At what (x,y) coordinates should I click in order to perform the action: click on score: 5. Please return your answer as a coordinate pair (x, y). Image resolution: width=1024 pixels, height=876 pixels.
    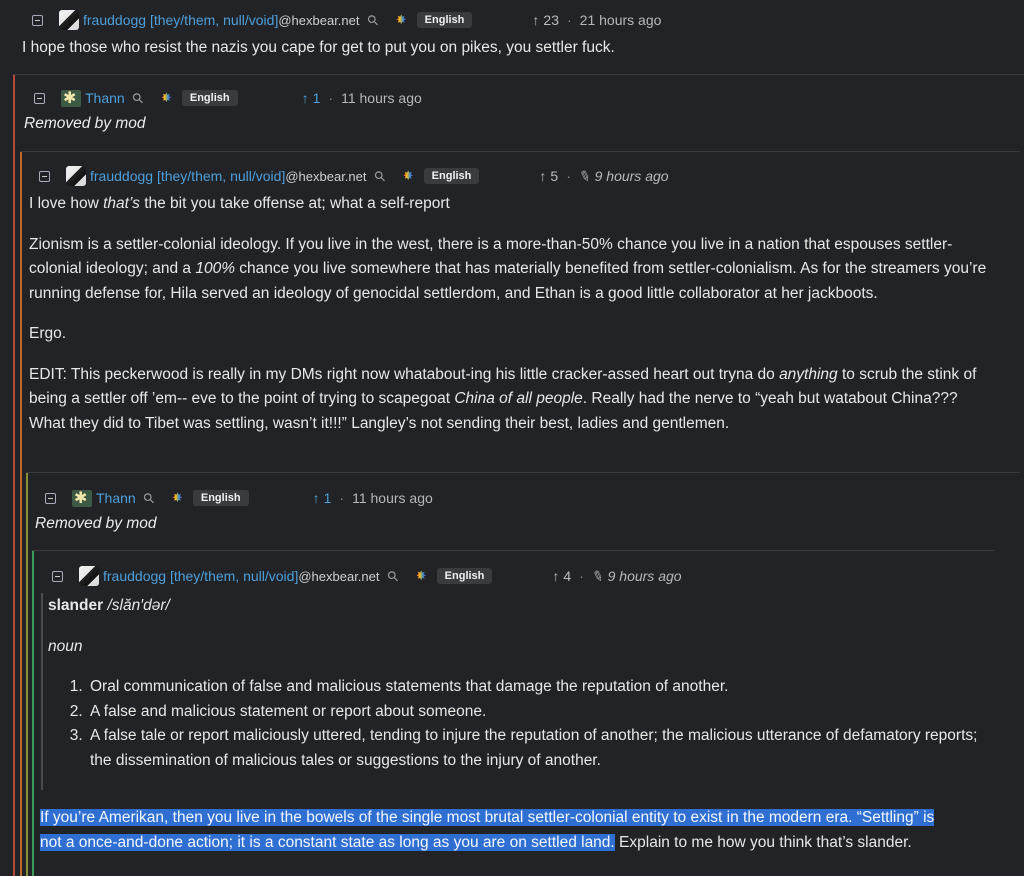
    Looking at the image, I should click on (554, 176).